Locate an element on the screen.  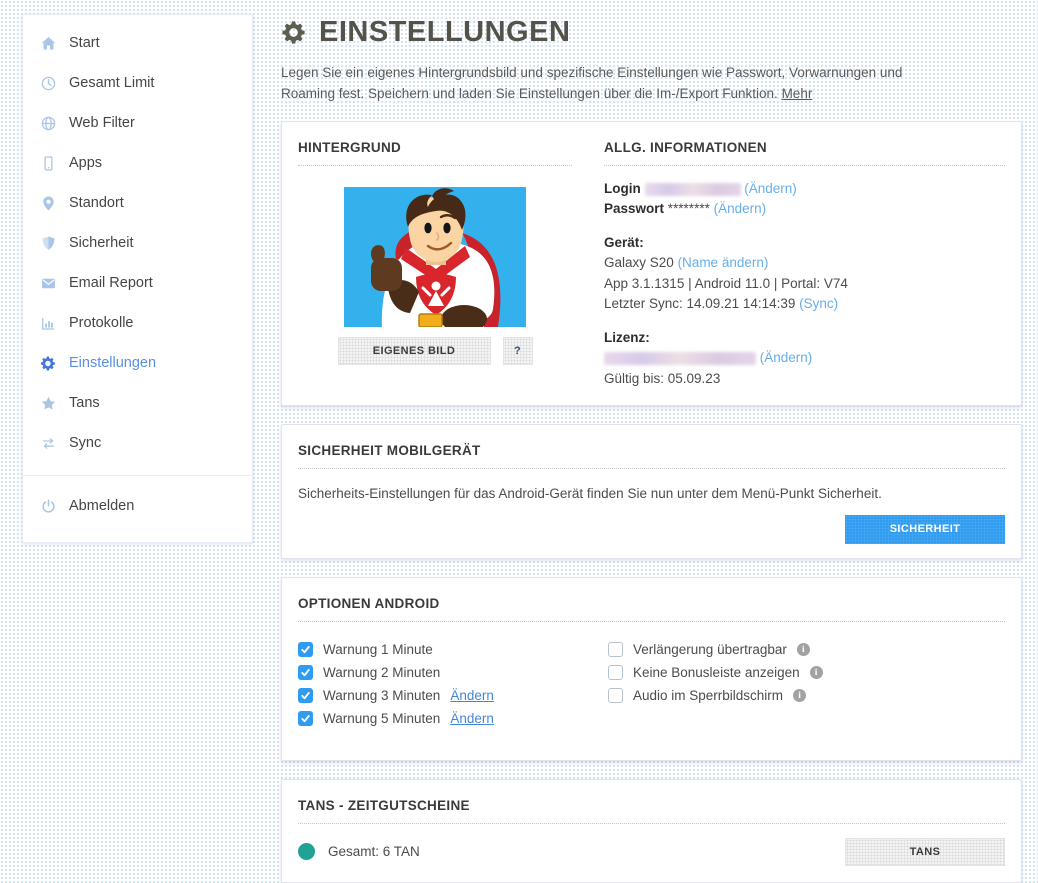
mehr-link: Mehr is located at coordinates (797, 93).